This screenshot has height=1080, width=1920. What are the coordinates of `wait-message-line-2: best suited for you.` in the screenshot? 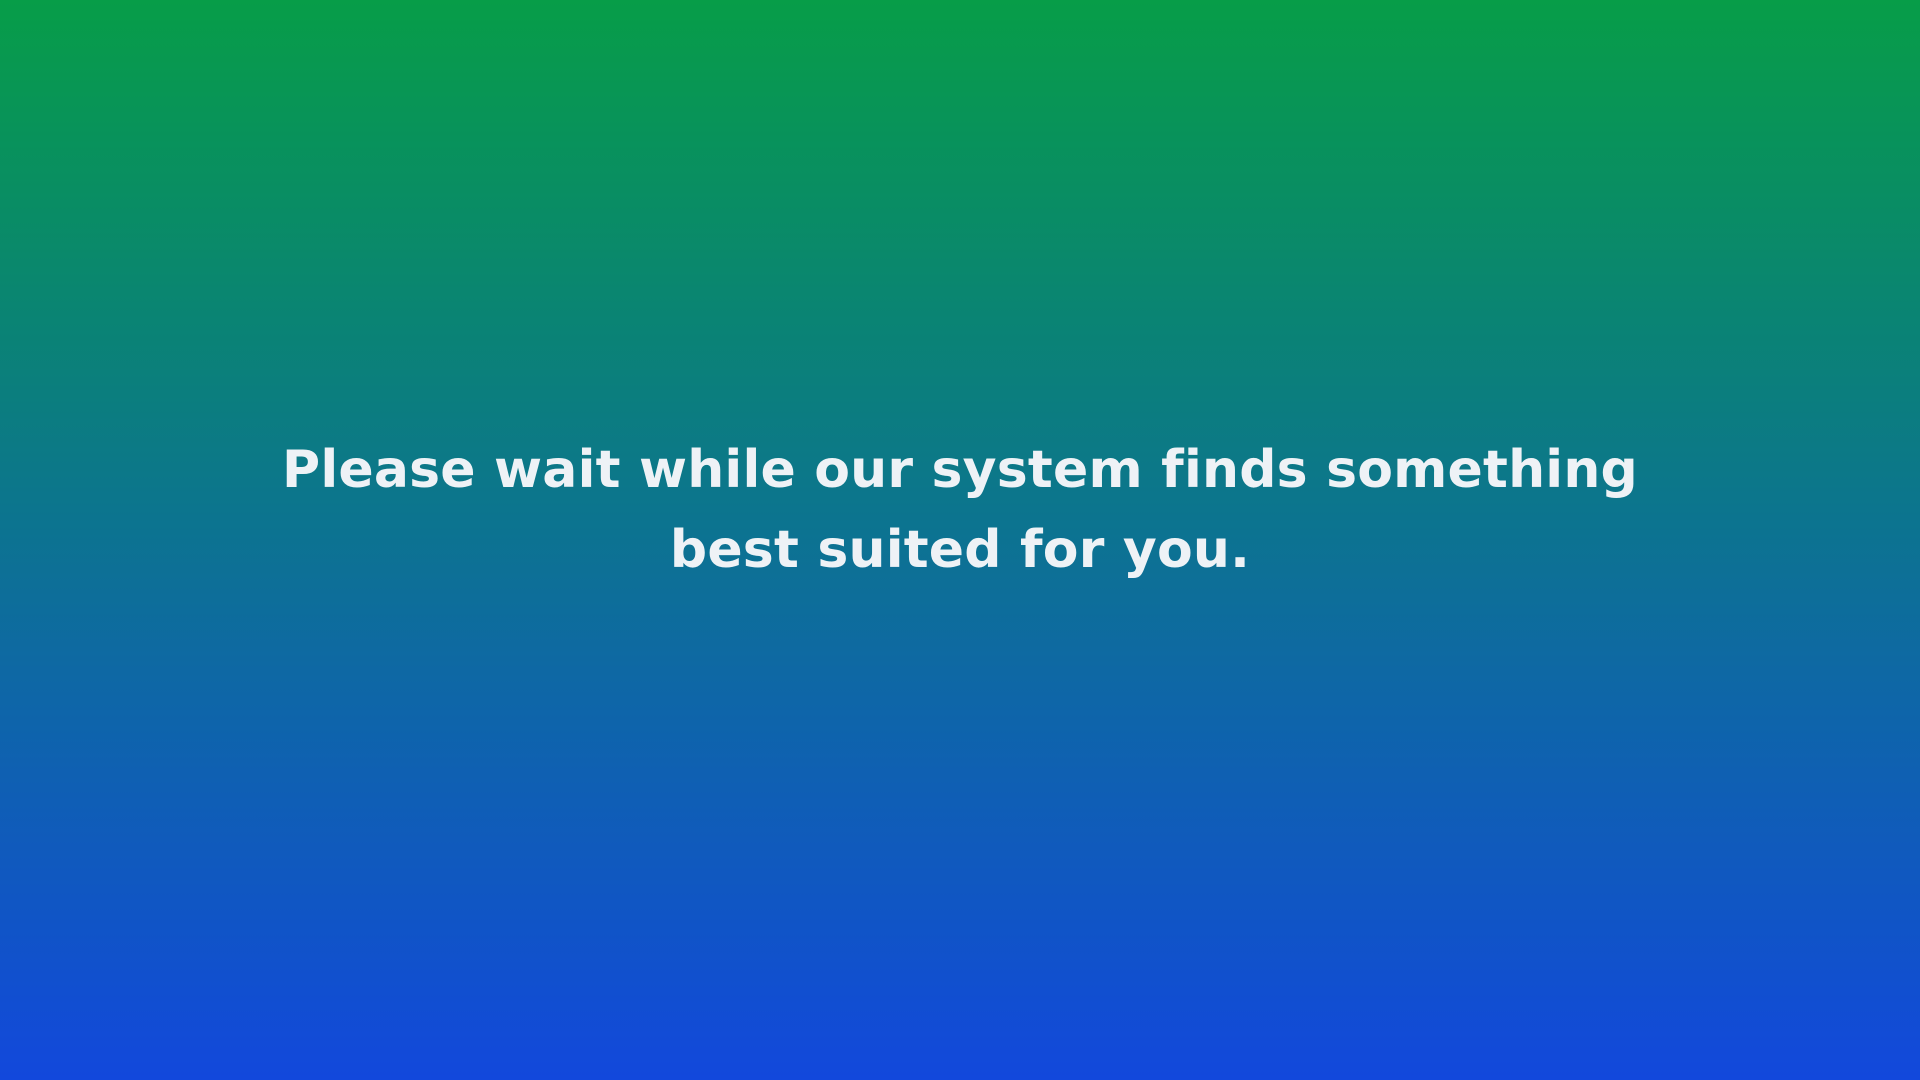 It's located at (960, 550).